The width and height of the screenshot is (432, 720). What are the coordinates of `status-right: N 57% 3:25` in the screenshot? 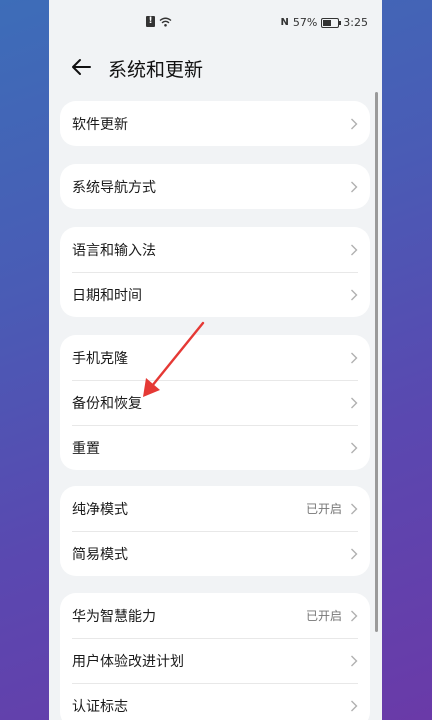 It's located at (324, 22).